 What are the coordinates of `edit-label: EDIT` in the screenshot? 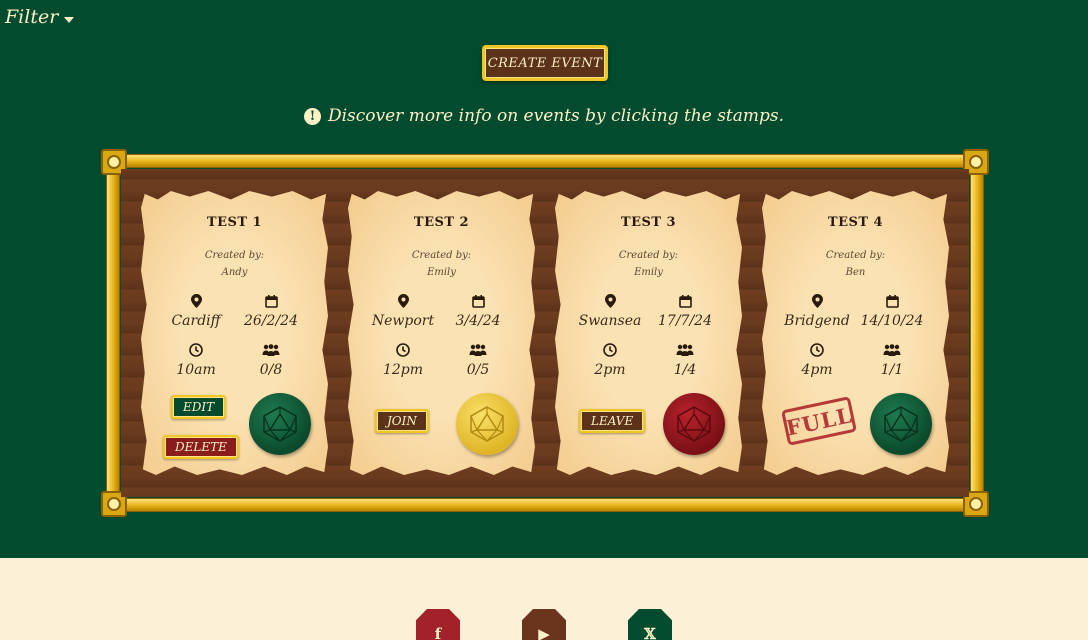 It's located at (199, 407).